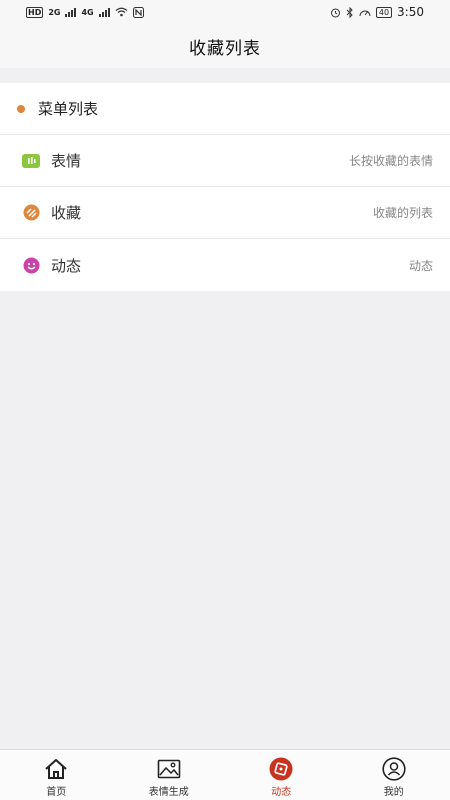 Image resolution: width=450 pixels, height=800 pixels. Describe the element at coordinates (390, 161) in the screenshot. I see `menu-item-desc: 长按收藏的表情` at that location.